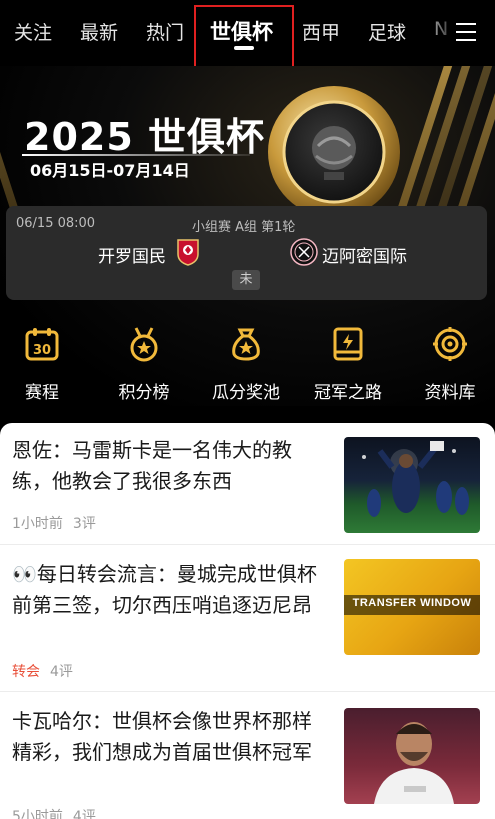  I want to click on quick-menu-label: 赛程, so click(42, 393).